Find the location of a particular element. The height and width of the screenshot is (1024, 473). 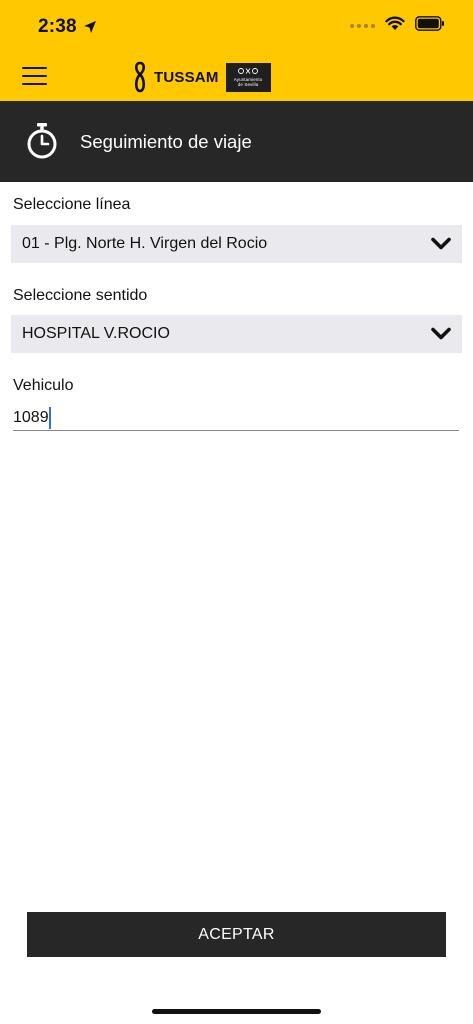

battery-icon is located at coordinates (430, 26).